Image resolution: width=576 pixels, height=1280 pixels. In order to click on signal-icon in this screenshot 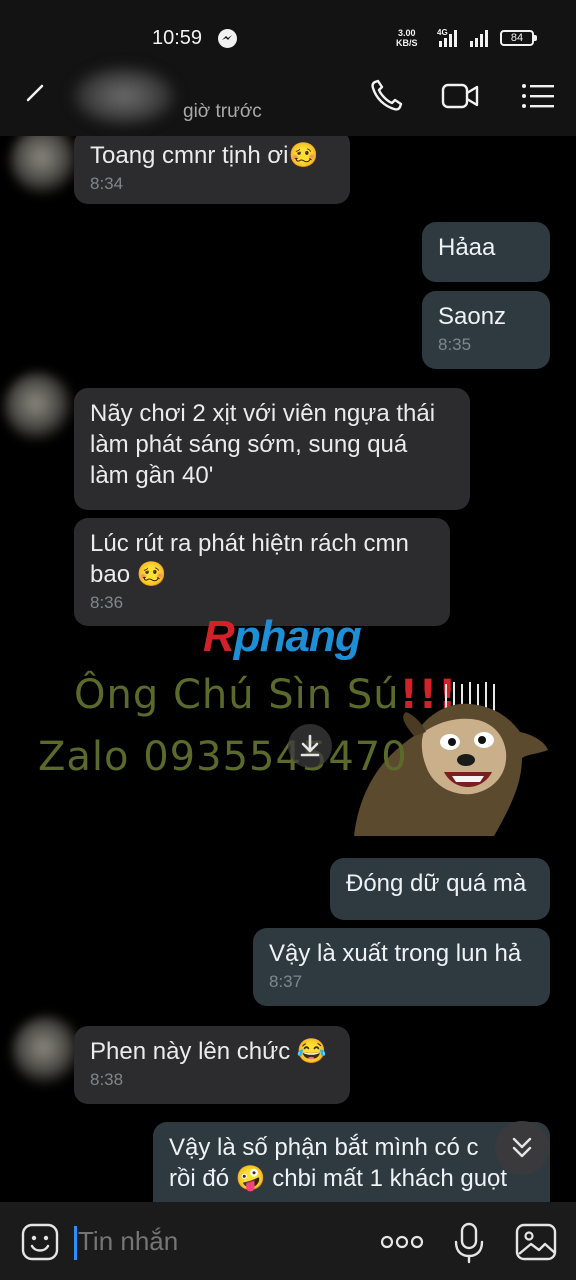, I will do `click(479, 38)`.